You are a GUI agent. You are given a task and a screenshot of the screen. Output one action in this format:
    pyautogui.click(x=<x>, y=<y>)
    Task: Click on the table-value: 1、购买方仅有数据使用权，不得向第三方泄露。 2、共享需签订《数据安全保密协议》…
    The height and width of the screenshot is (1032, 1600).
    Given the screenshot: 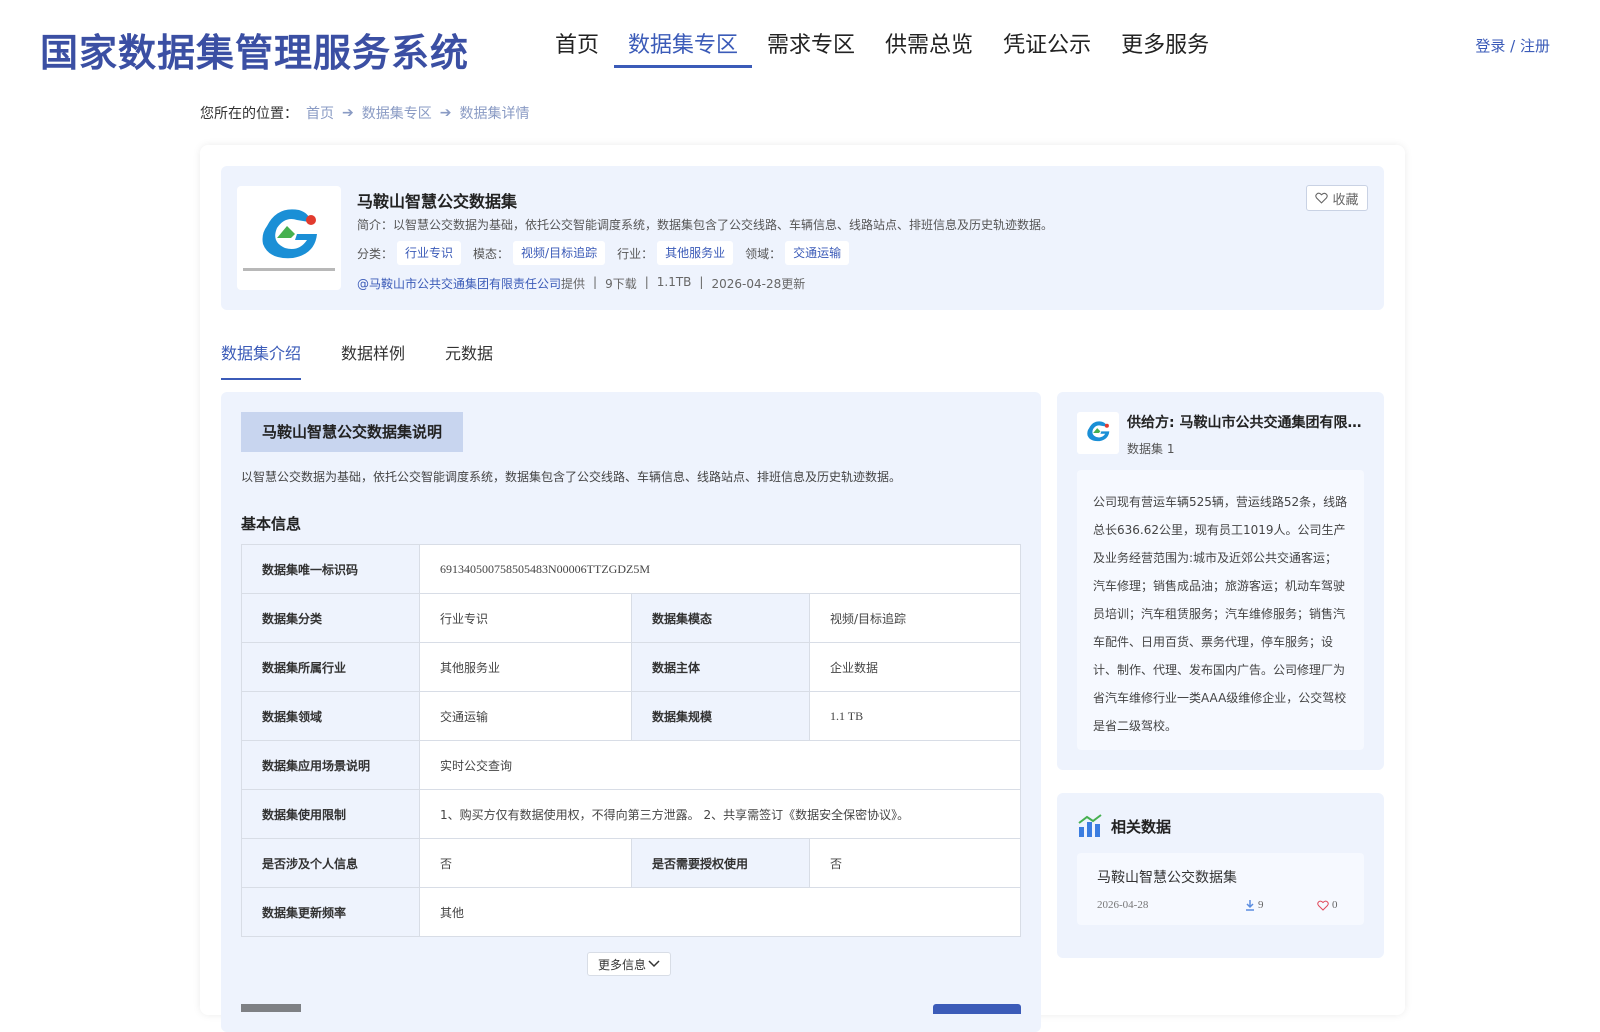 What is the action you would take?
    pyautogui.click(x=720, y=814)
    